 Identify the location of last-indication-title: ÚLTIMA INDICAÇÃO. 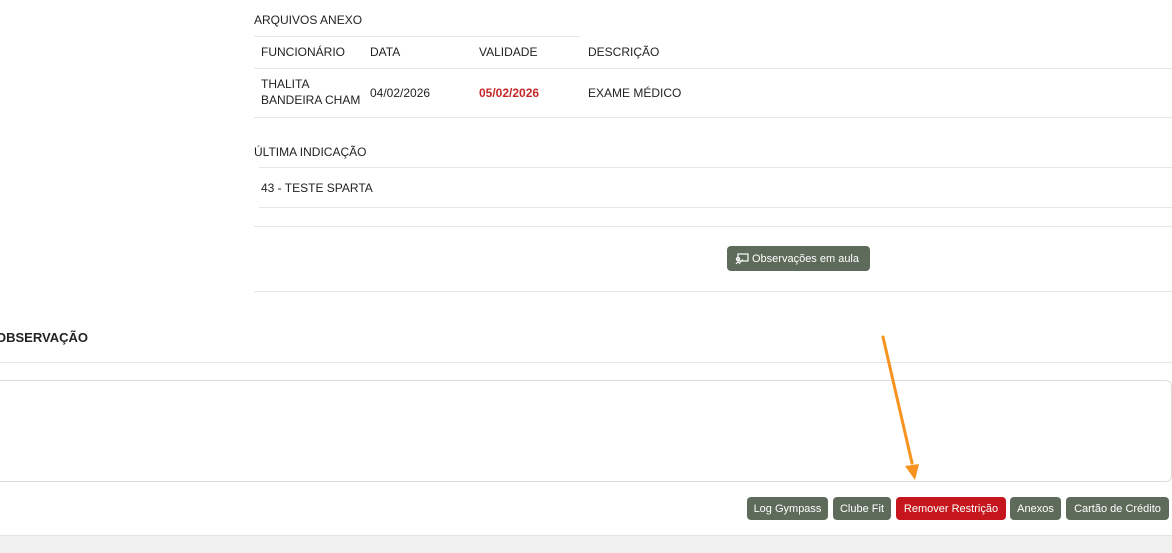
(310, 152).